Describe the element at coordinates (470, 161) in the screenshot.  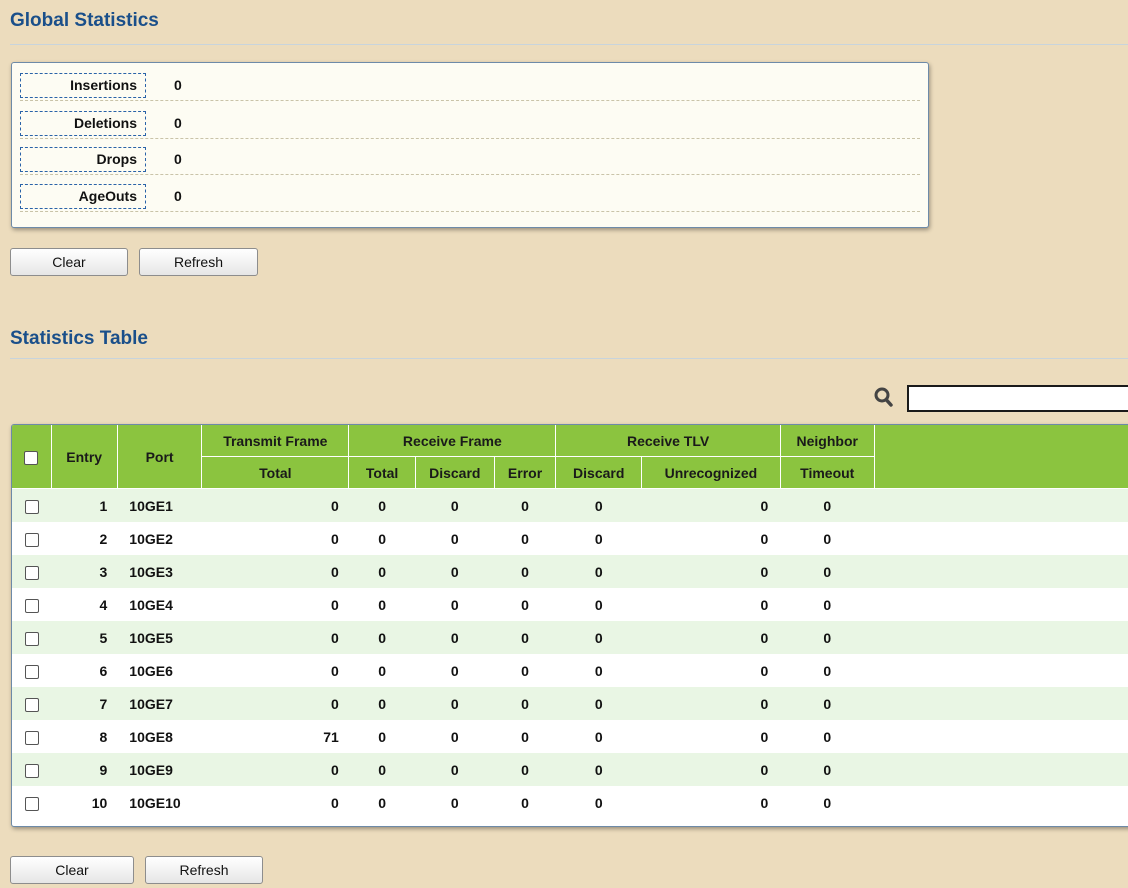
I see `stat-row-drops: Drops 0` at that location.